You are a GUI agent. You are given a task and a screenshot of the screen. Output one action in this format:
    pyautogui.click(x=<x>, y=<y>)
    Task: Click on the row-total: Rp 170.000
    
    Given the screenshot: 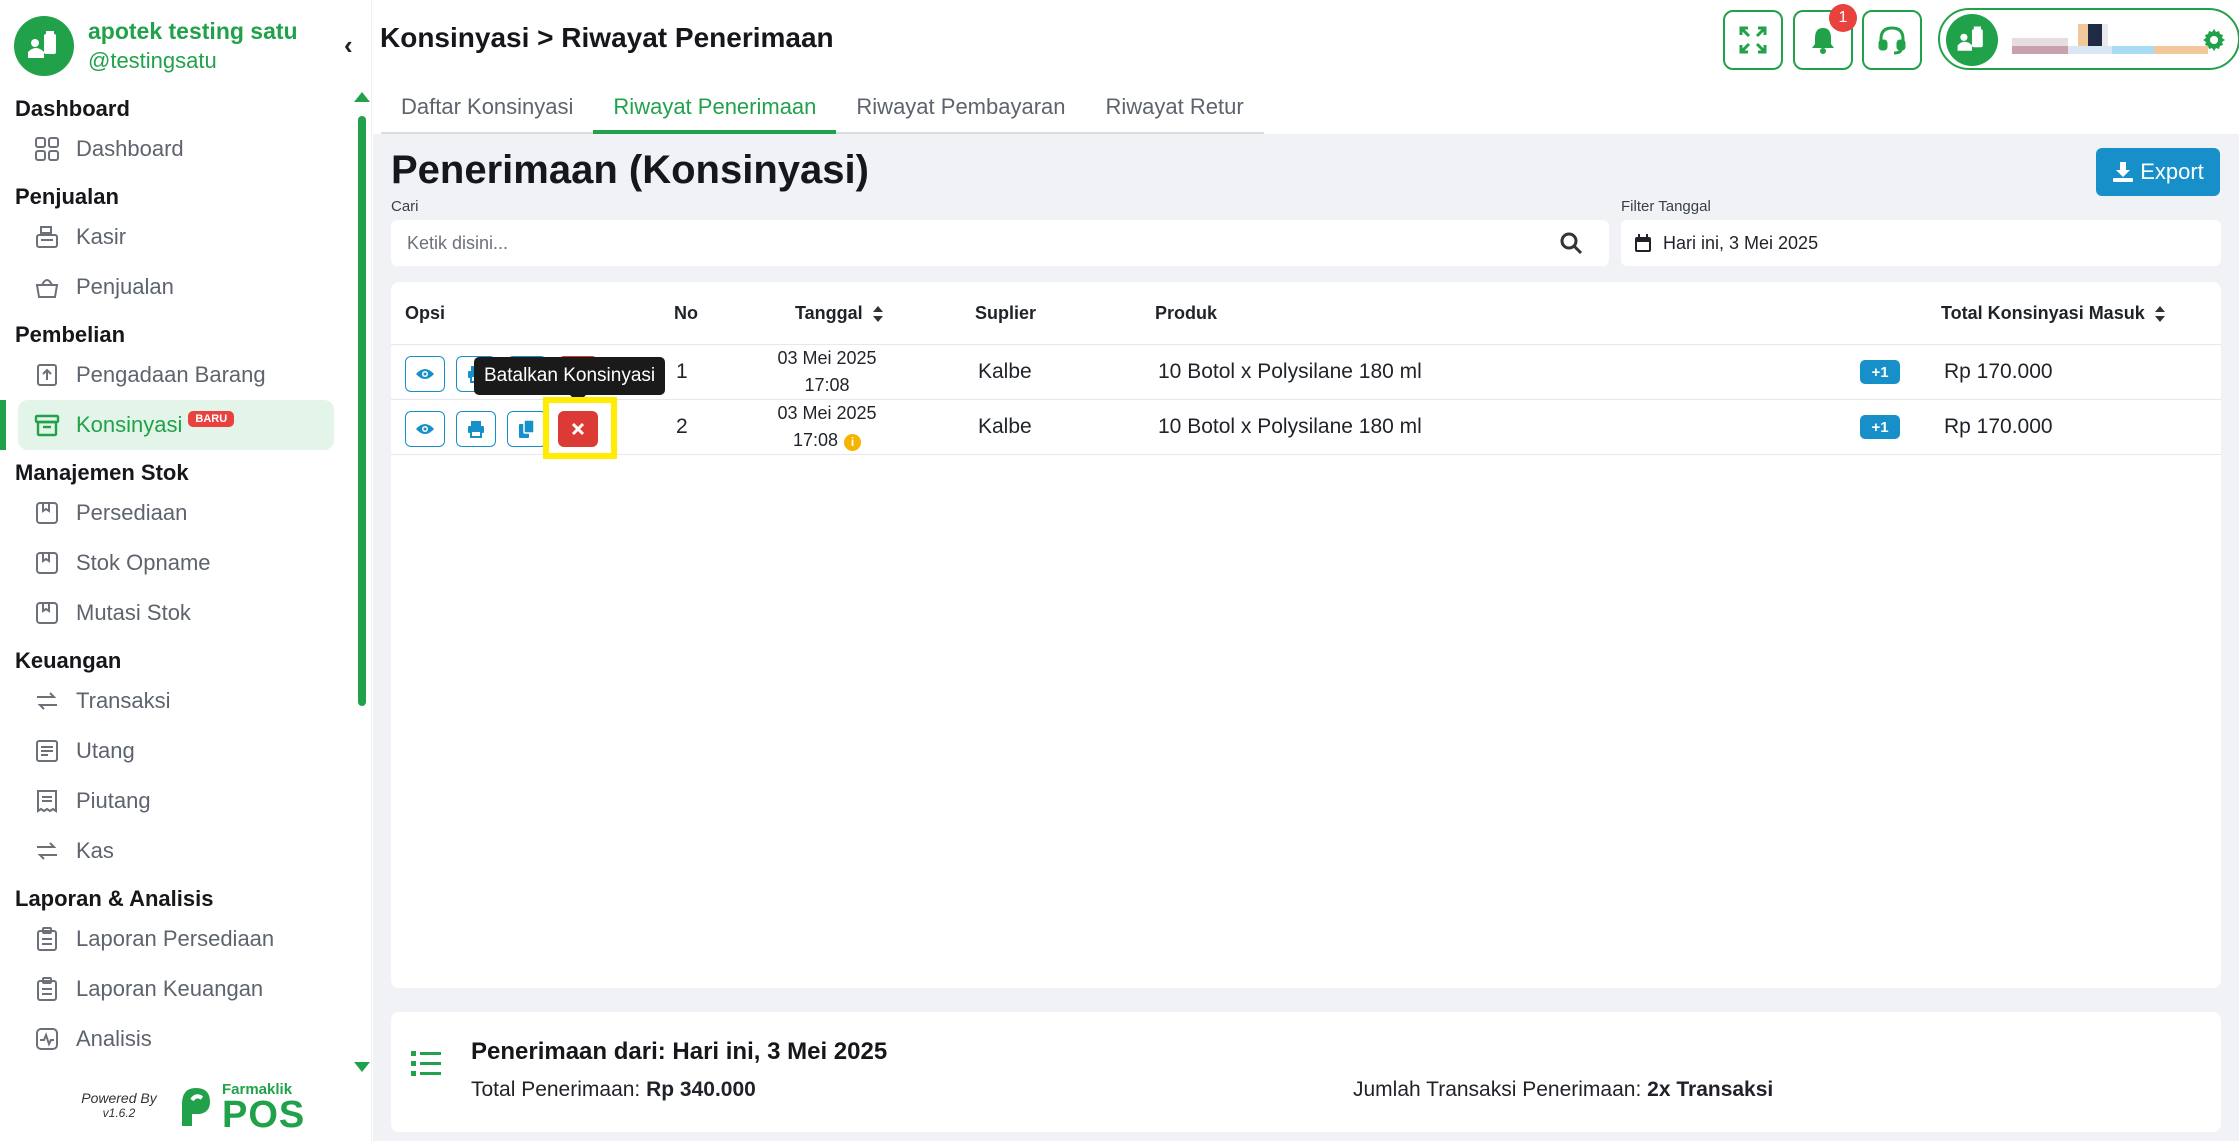 What is the action you would take?
    pyautogui.click(x=1998, y=371)
    